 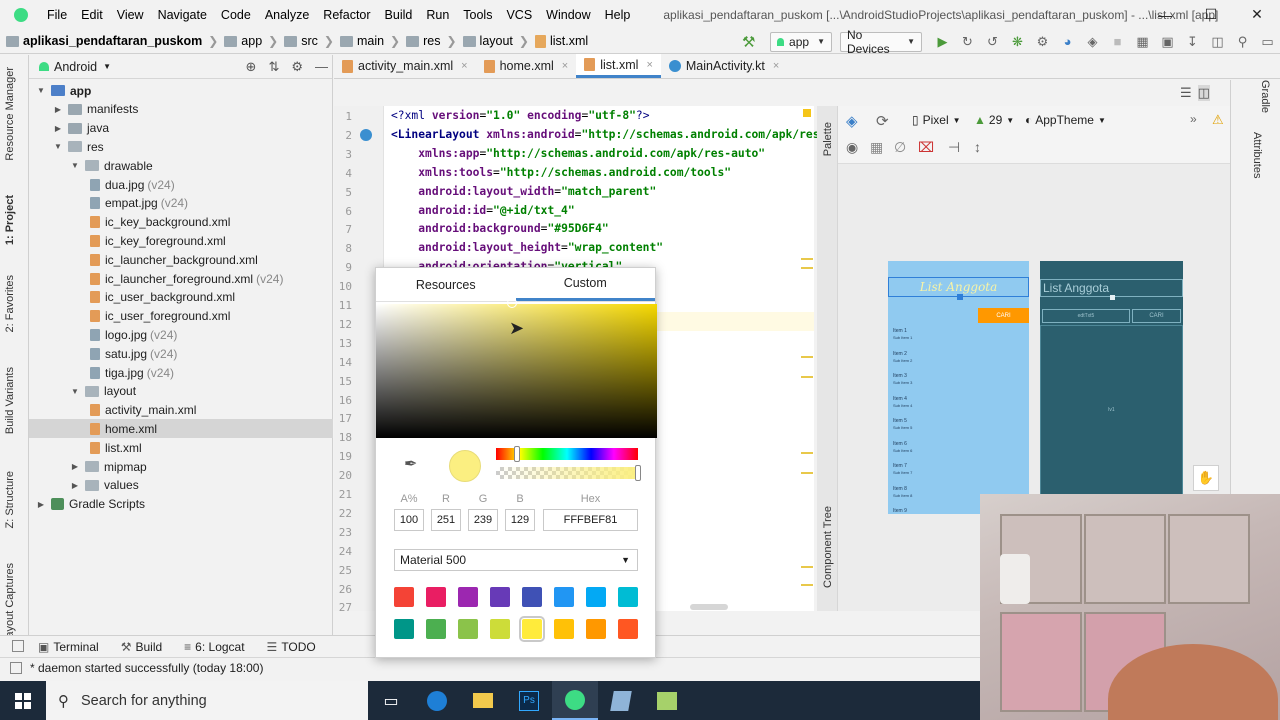 I want to click on code-view-icon: ☰, so click(x=1186, y=93).